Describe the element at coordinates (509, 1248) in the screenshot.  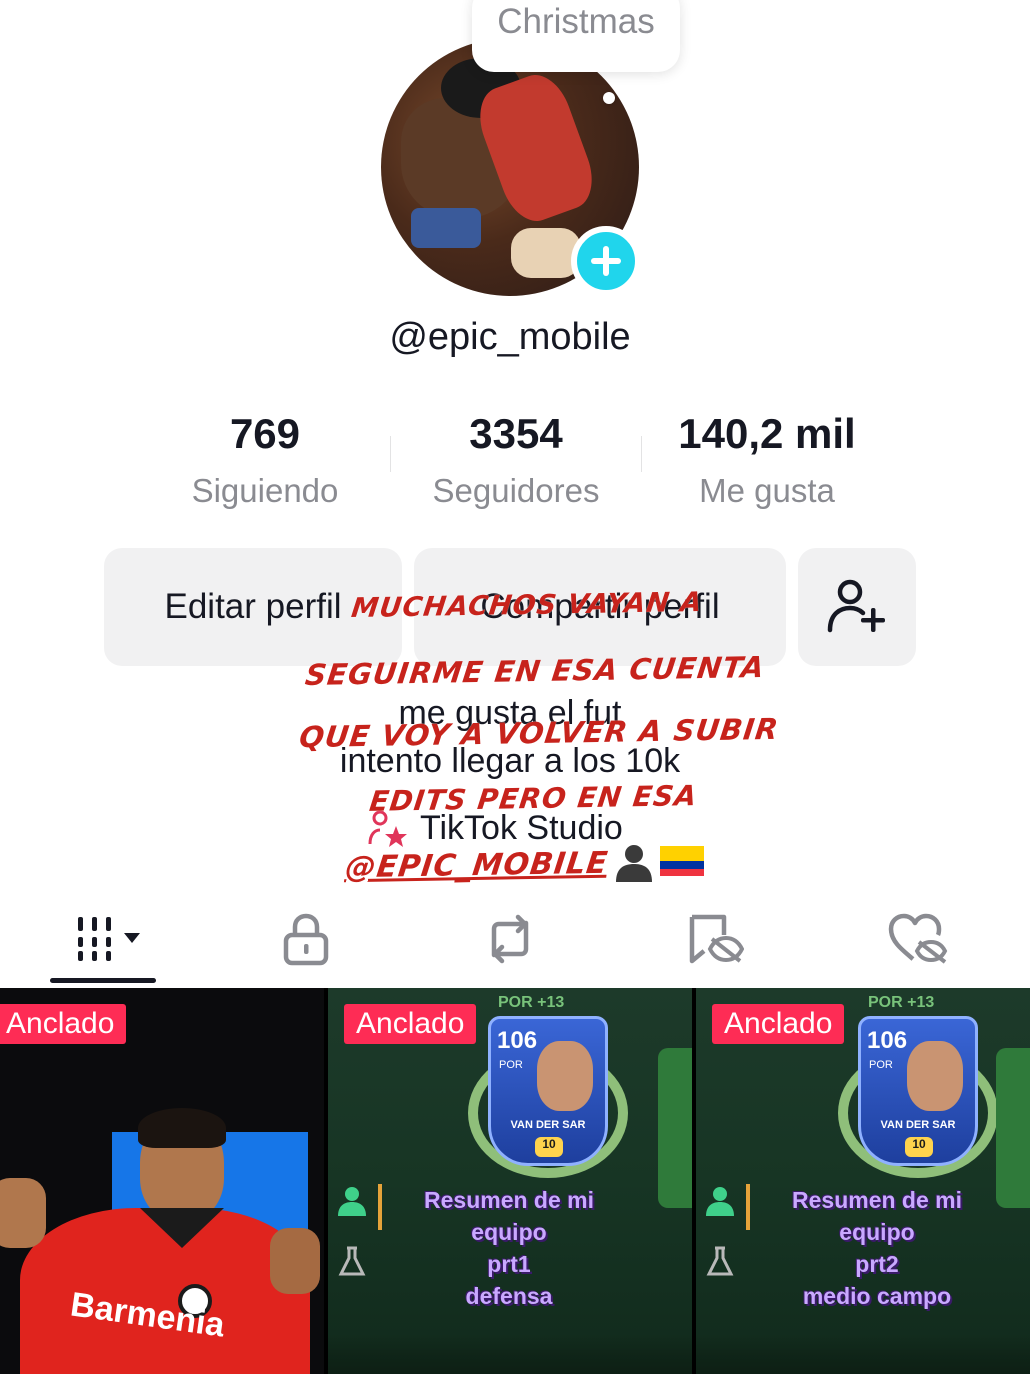
I see `summary-text: Resumen de mi equipo prt1 defensa` at that location.